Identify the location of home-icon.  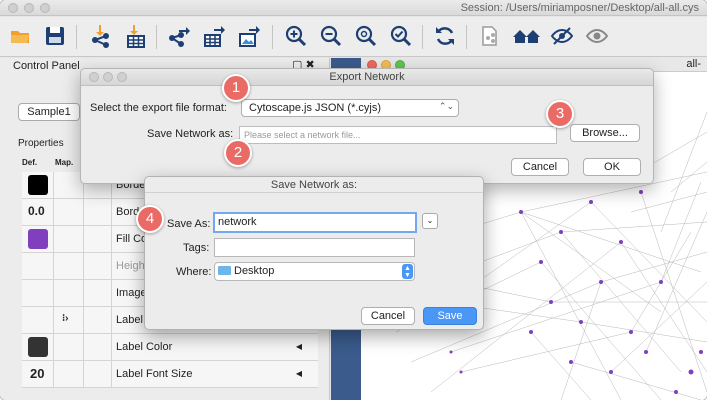
(527, 36).